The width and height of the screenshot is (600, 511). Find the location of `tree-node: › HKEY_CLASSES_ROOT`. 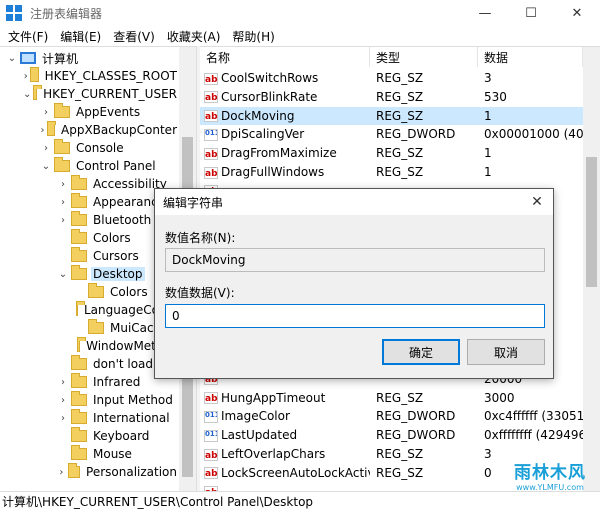

tree-node: › HKEY_CLASSES_ROOT is located at coordinates (101, 76).